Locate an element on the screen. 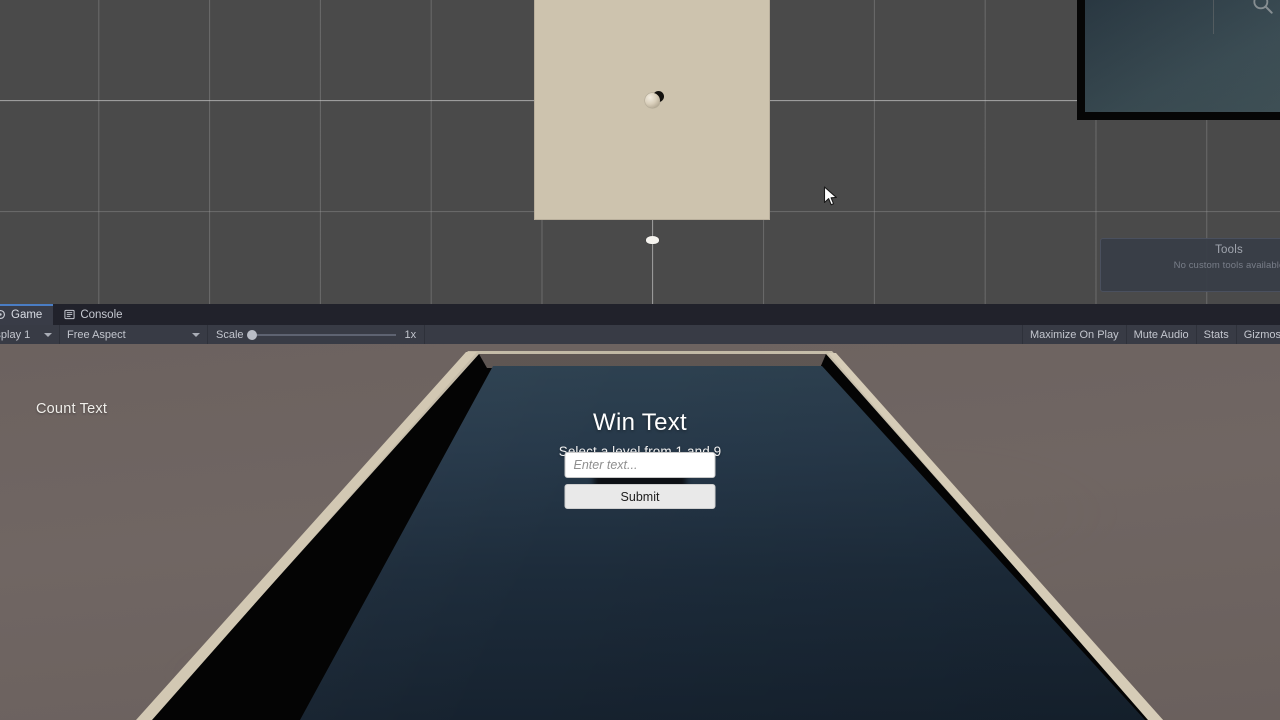 Image resolution: width=1280 pixels, height=720 pixels. scale-slider-knob is located at coordinates (251, 334).